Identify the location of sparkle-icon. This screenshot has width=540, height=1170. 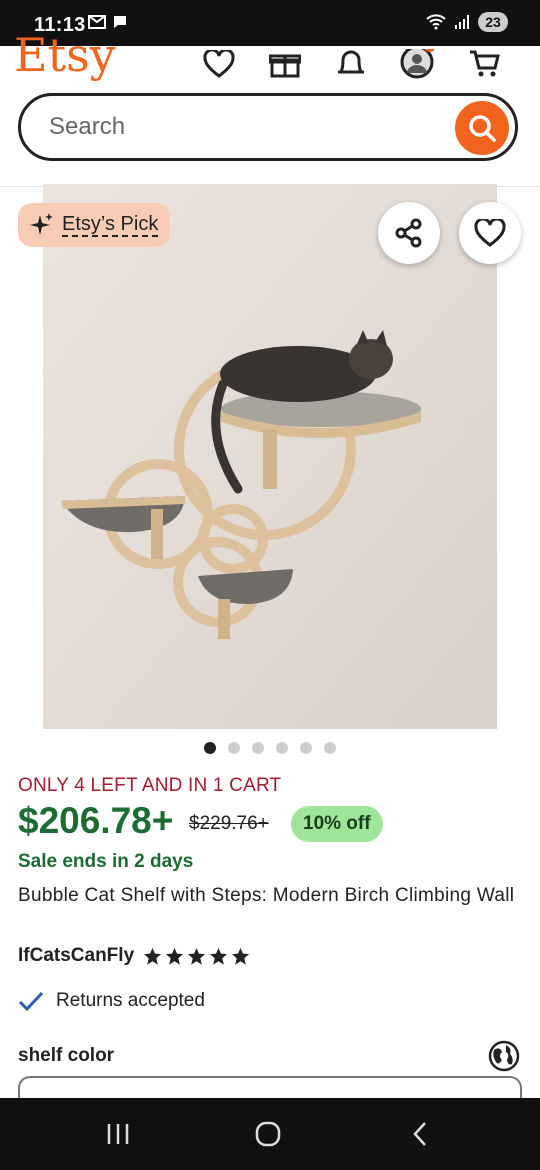
(41, 224).